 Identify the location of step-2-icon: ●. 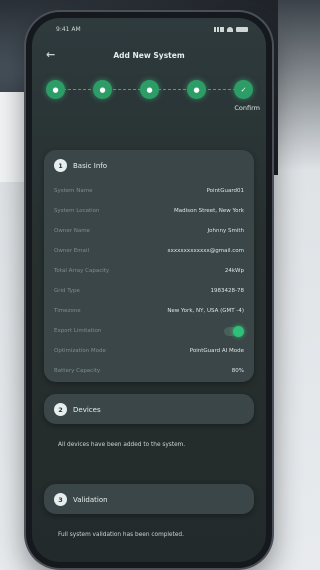
(102, 89).